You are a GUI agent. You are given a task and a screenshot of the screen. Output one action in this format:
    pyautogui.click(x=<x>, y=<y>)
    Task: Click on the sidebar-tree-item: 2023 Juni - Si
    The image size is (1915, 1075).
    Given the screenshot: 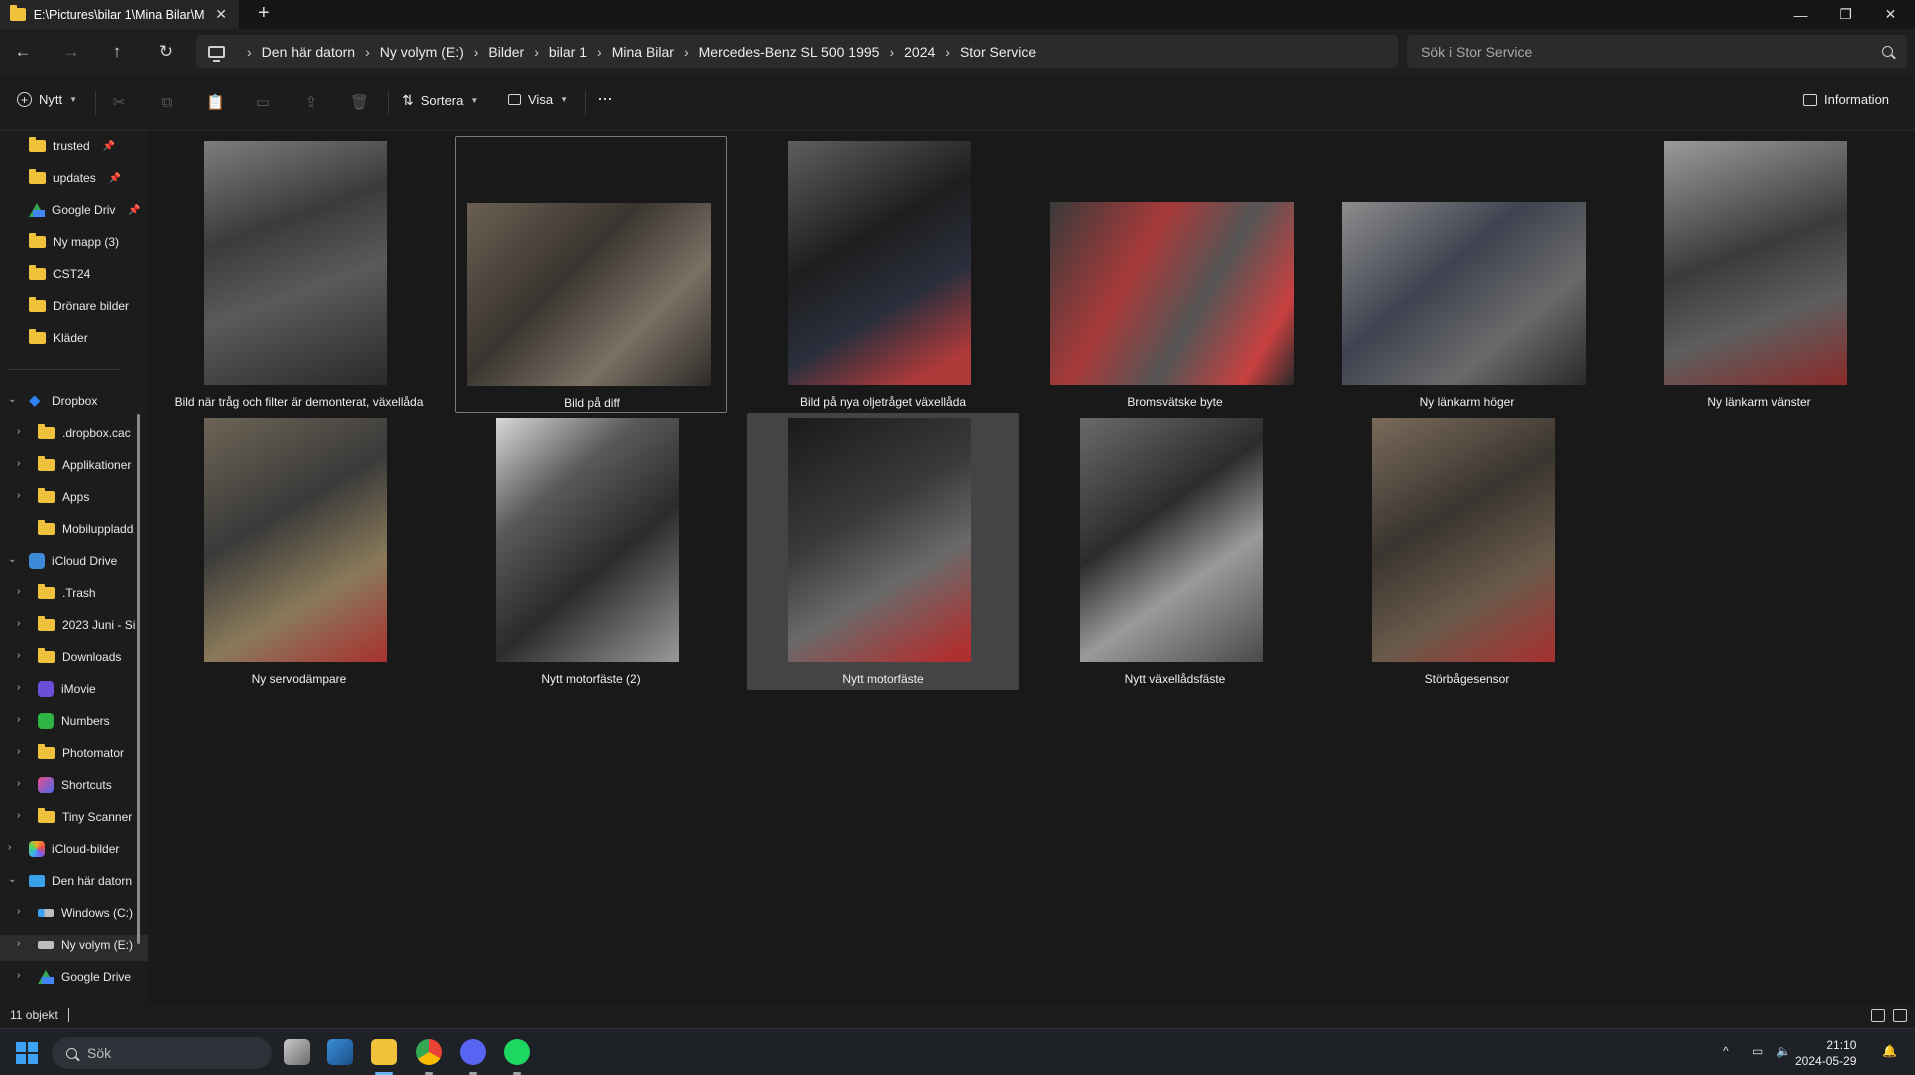 What is the action you would take?
    pyautogui.click(x=86, y=625)
    